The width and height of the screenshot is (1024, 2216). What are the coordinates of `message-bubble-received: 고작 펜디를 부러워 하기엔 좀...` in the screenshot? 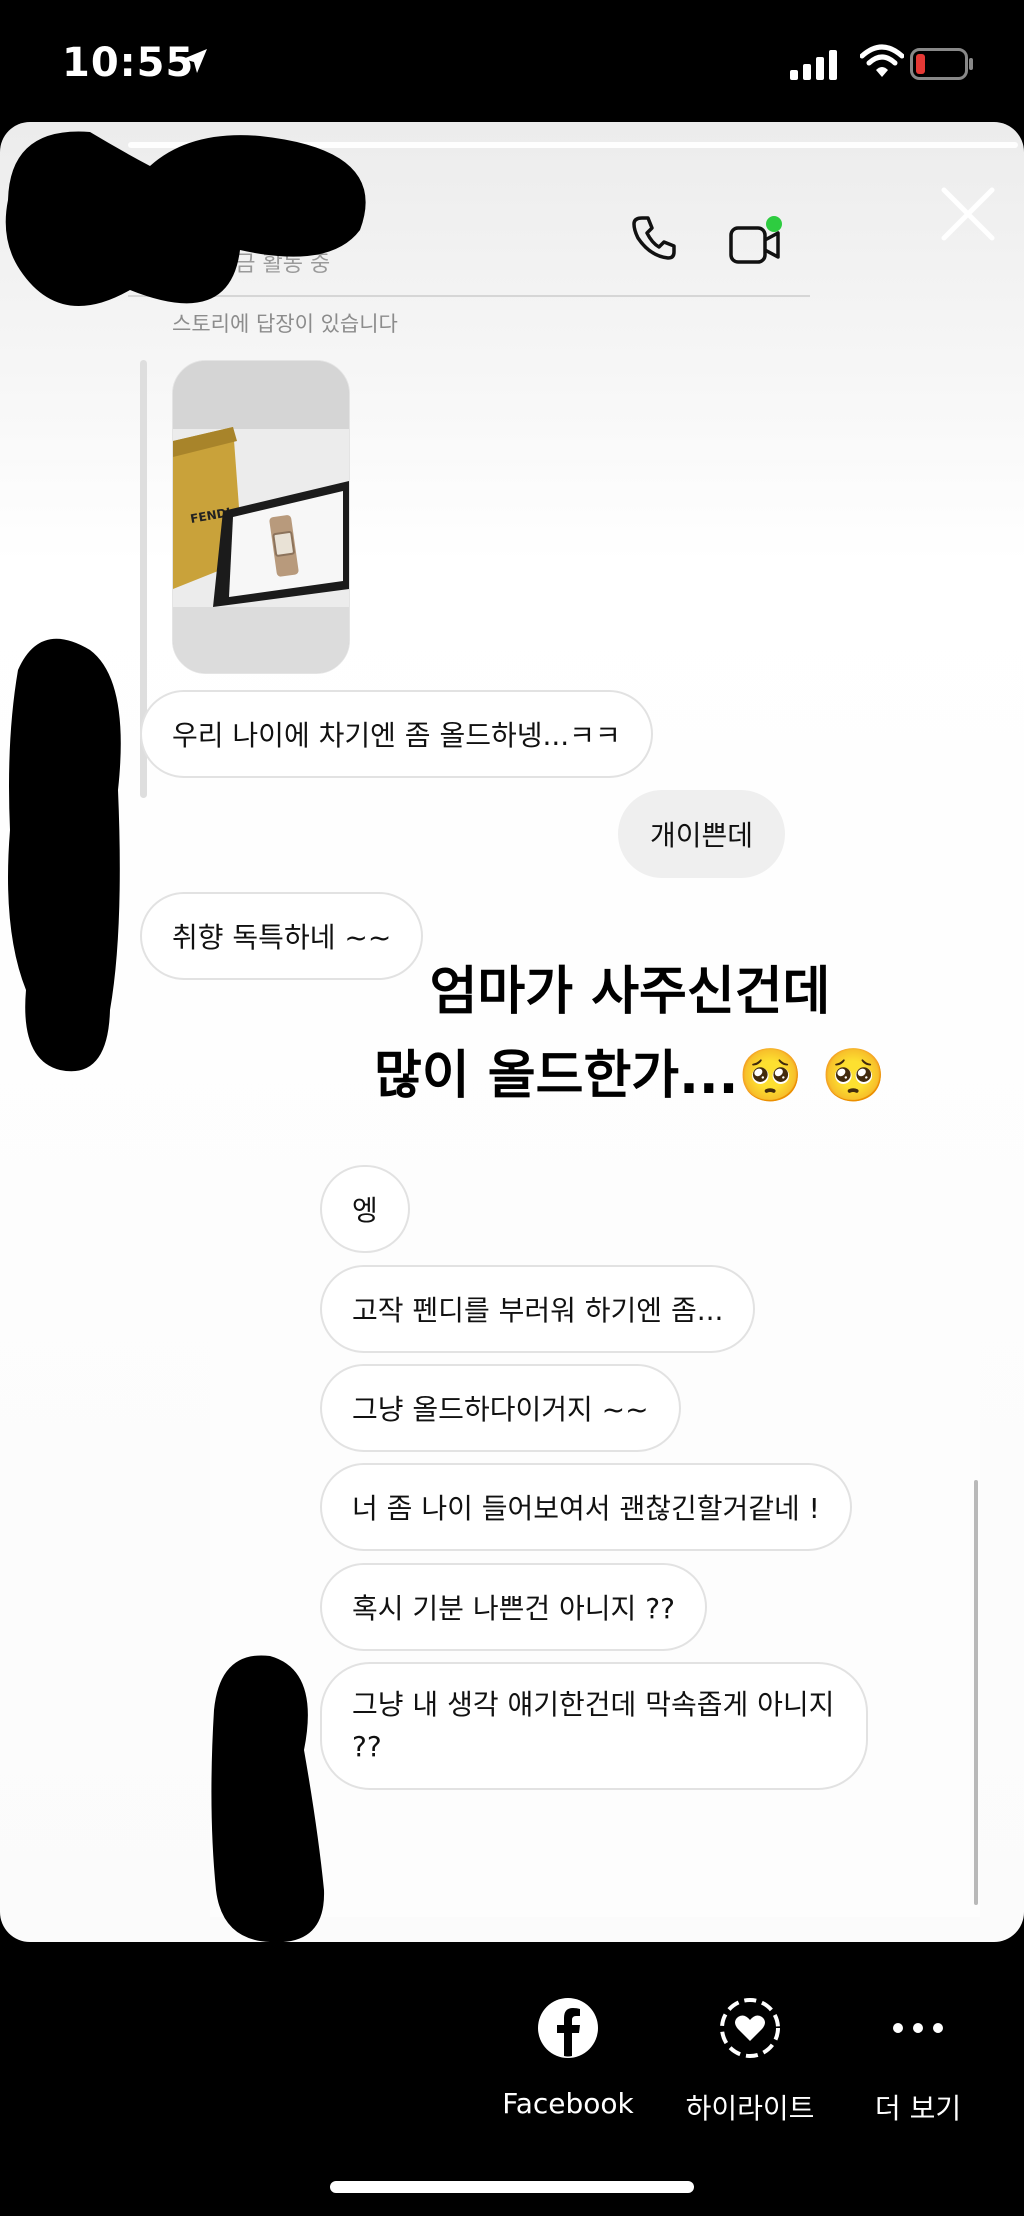 It's located at (538, 1309).